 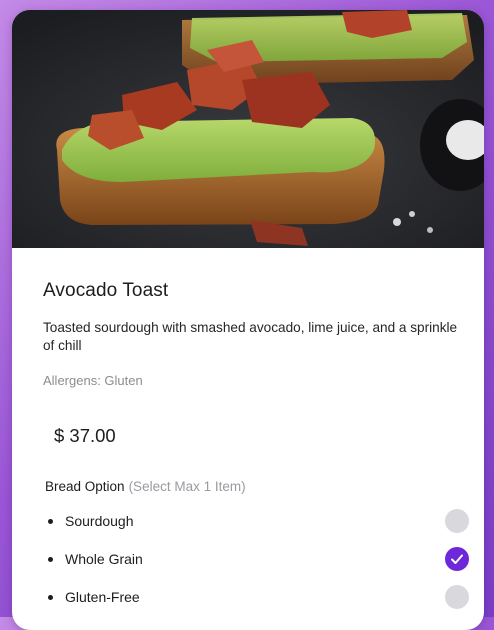 What do you see at coordinates (99, 521) in the screenshot?
I see `option-label: Sourdough` at bounding box center [99, 521].